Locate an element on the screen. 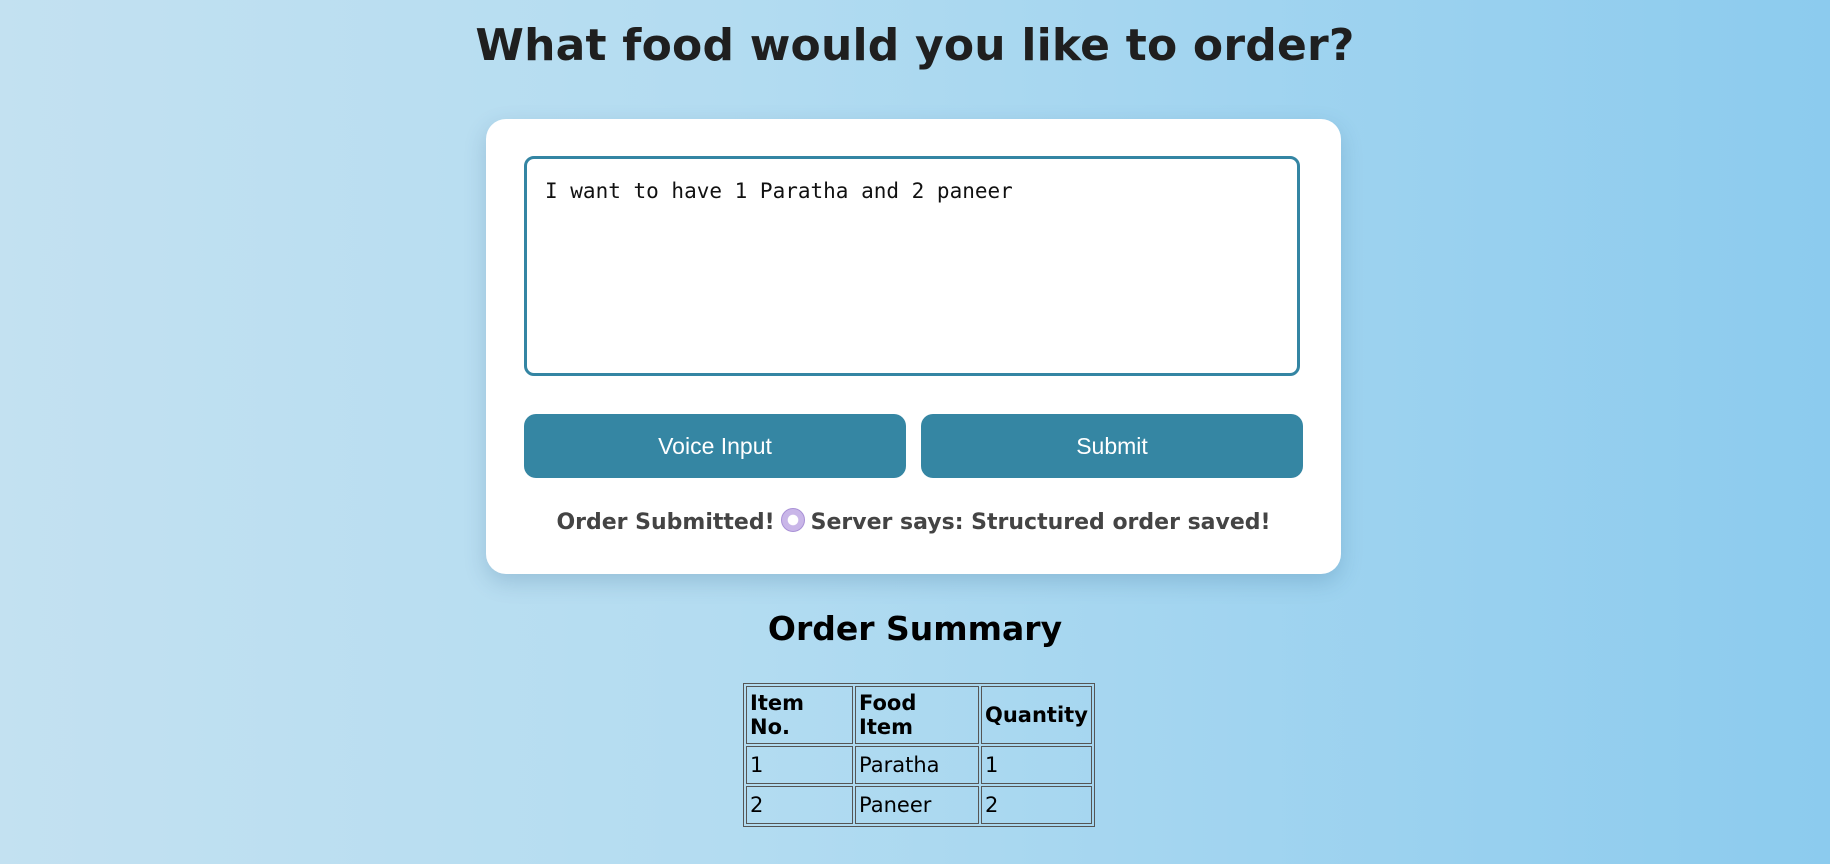  header-quantity: Quantity is located at coordinates (1036, 715).